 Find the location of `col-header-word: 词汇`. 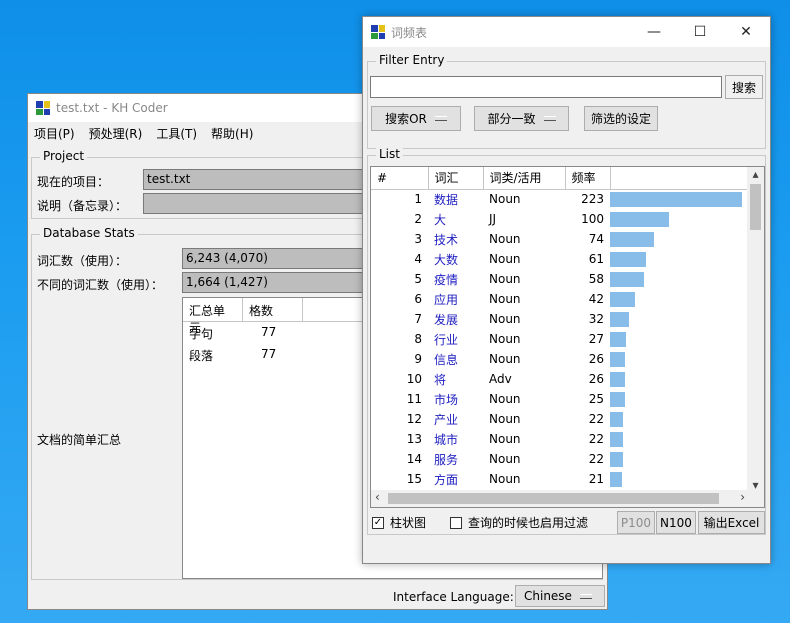

col-header-word: 词汇 is located at coordinates (456, 178).